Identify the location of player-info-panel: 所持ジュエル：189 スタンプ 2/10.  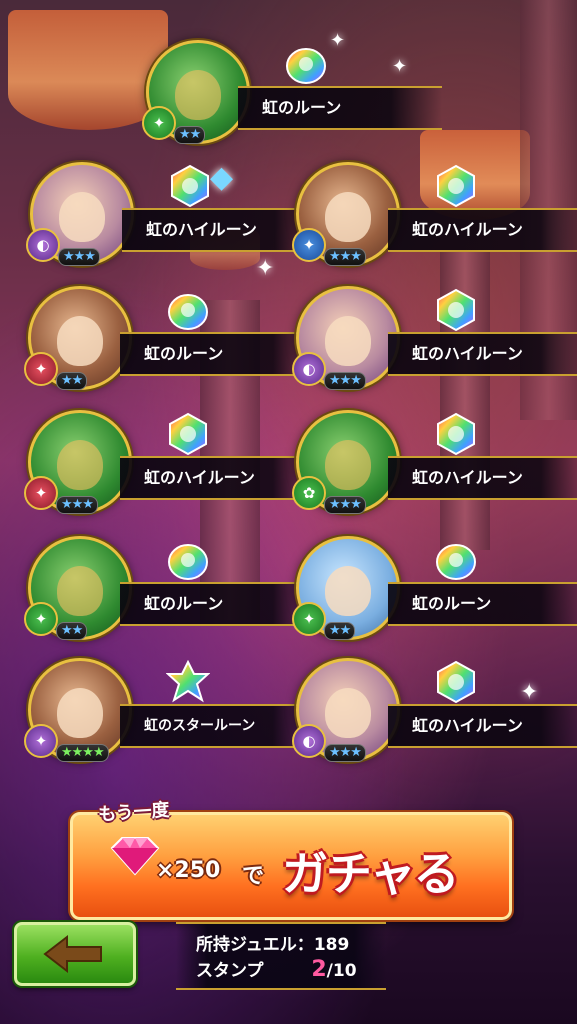
(281, 956).